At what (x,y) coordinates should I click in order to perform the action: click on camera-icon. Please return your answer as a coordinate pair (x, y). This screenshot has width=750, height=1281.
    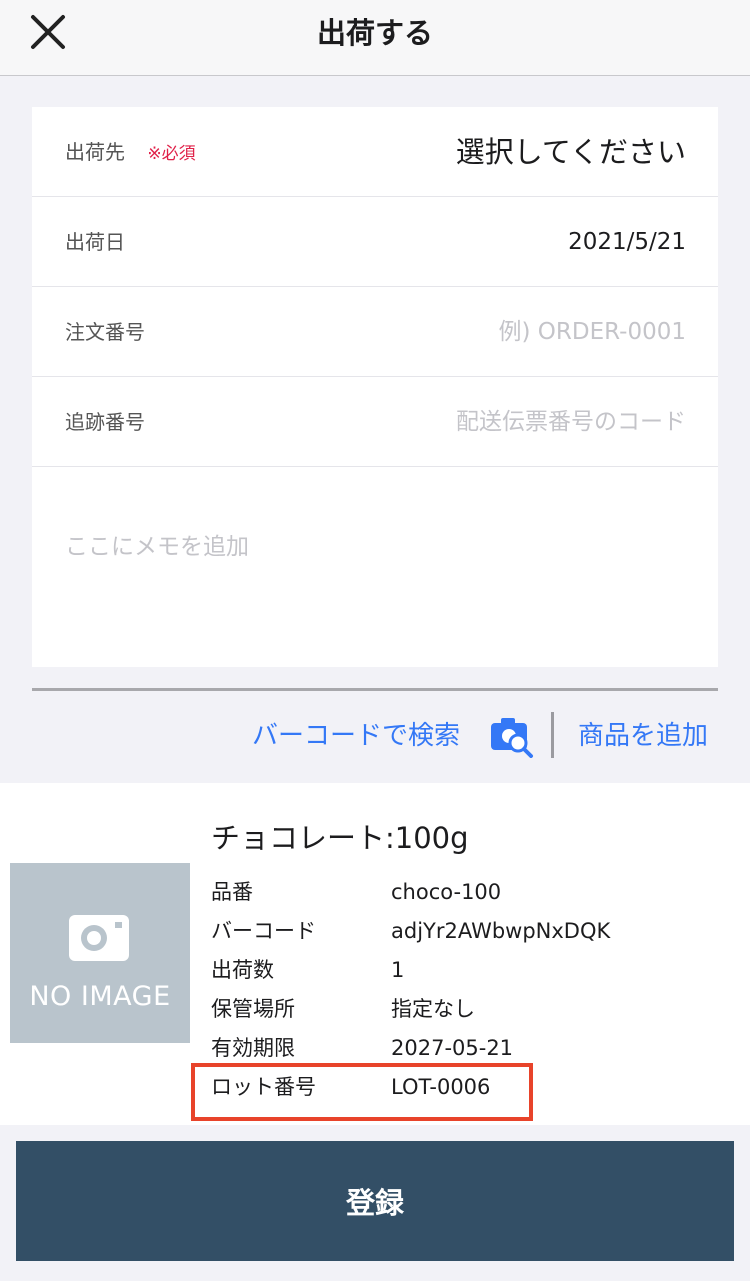
    Looking at the image, I should click on (99, 938).